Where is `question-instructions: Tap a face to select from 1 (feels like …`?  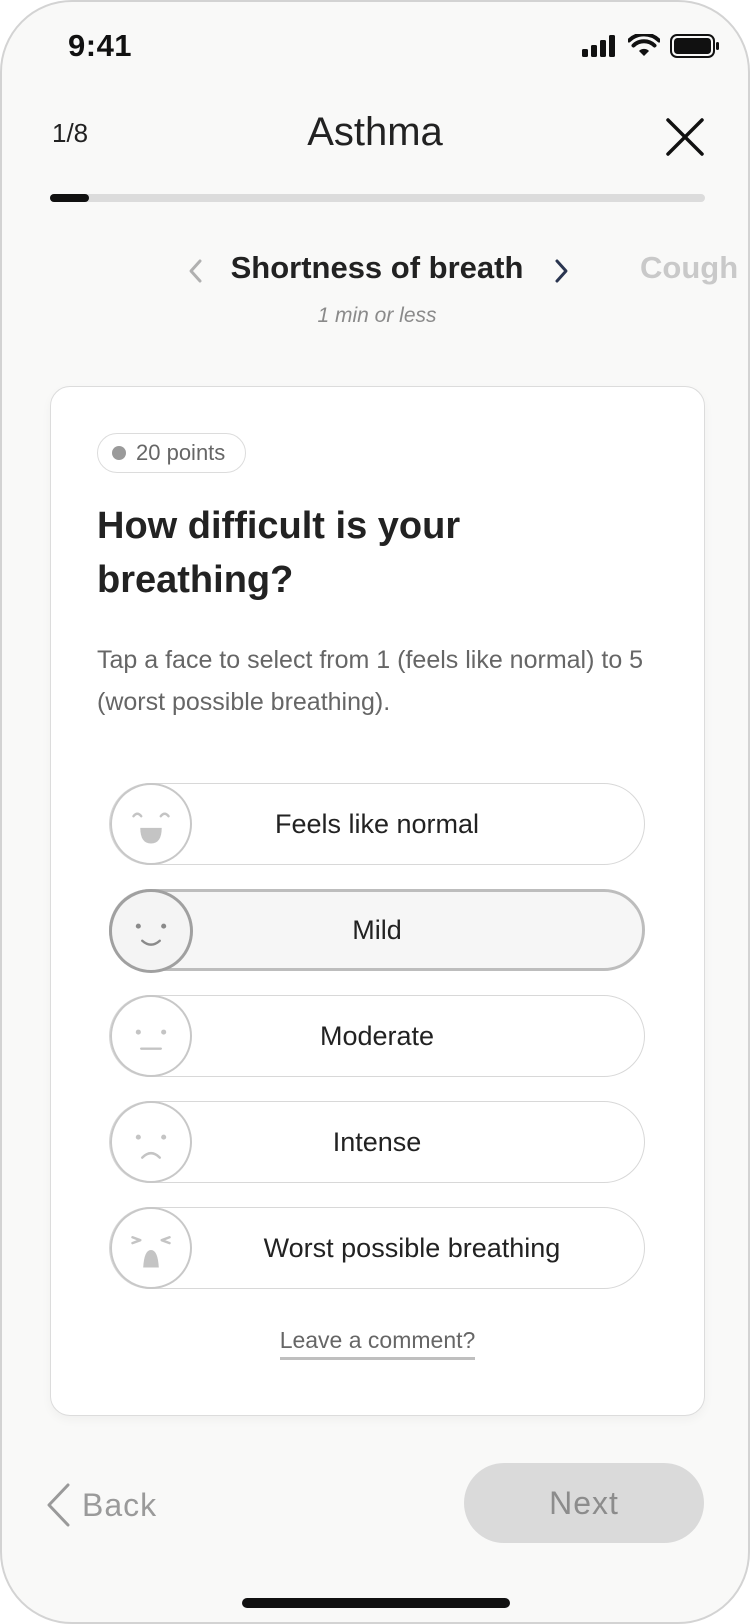 question-instructions: Tap a face to select from 1 (feels like … is located at coordinates (370, 681).